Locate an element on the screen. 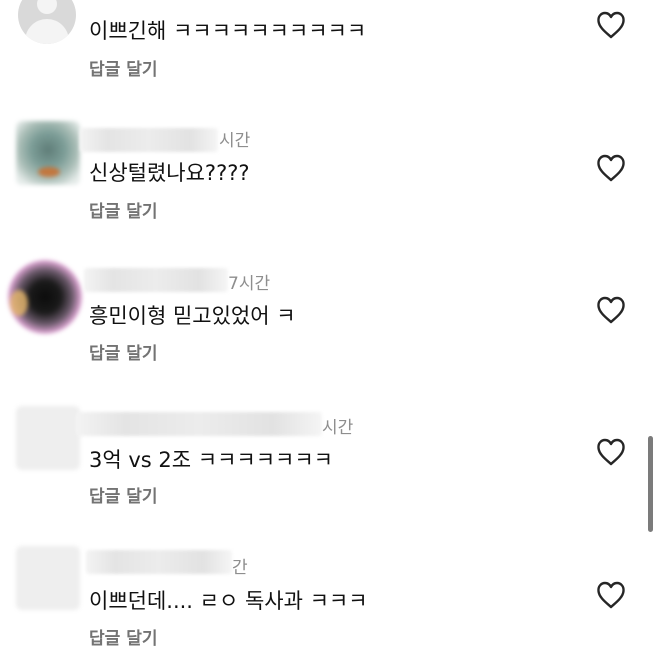 The height and width of the screenshot is (669, 658). comment-timestamp: 간 is located at coordinates (240, 568).